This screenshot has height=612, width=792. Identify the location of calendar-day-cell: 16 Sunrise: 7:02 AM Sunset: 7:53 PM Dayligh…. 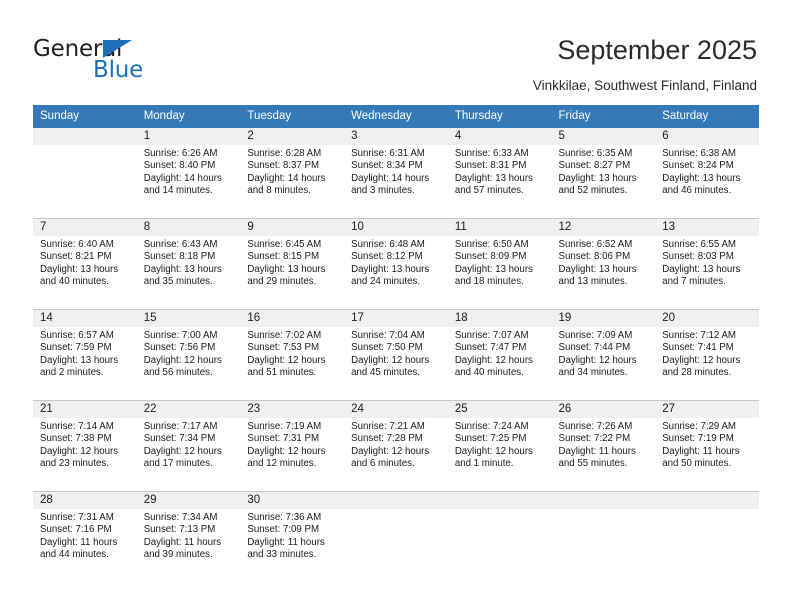
(292, 355).